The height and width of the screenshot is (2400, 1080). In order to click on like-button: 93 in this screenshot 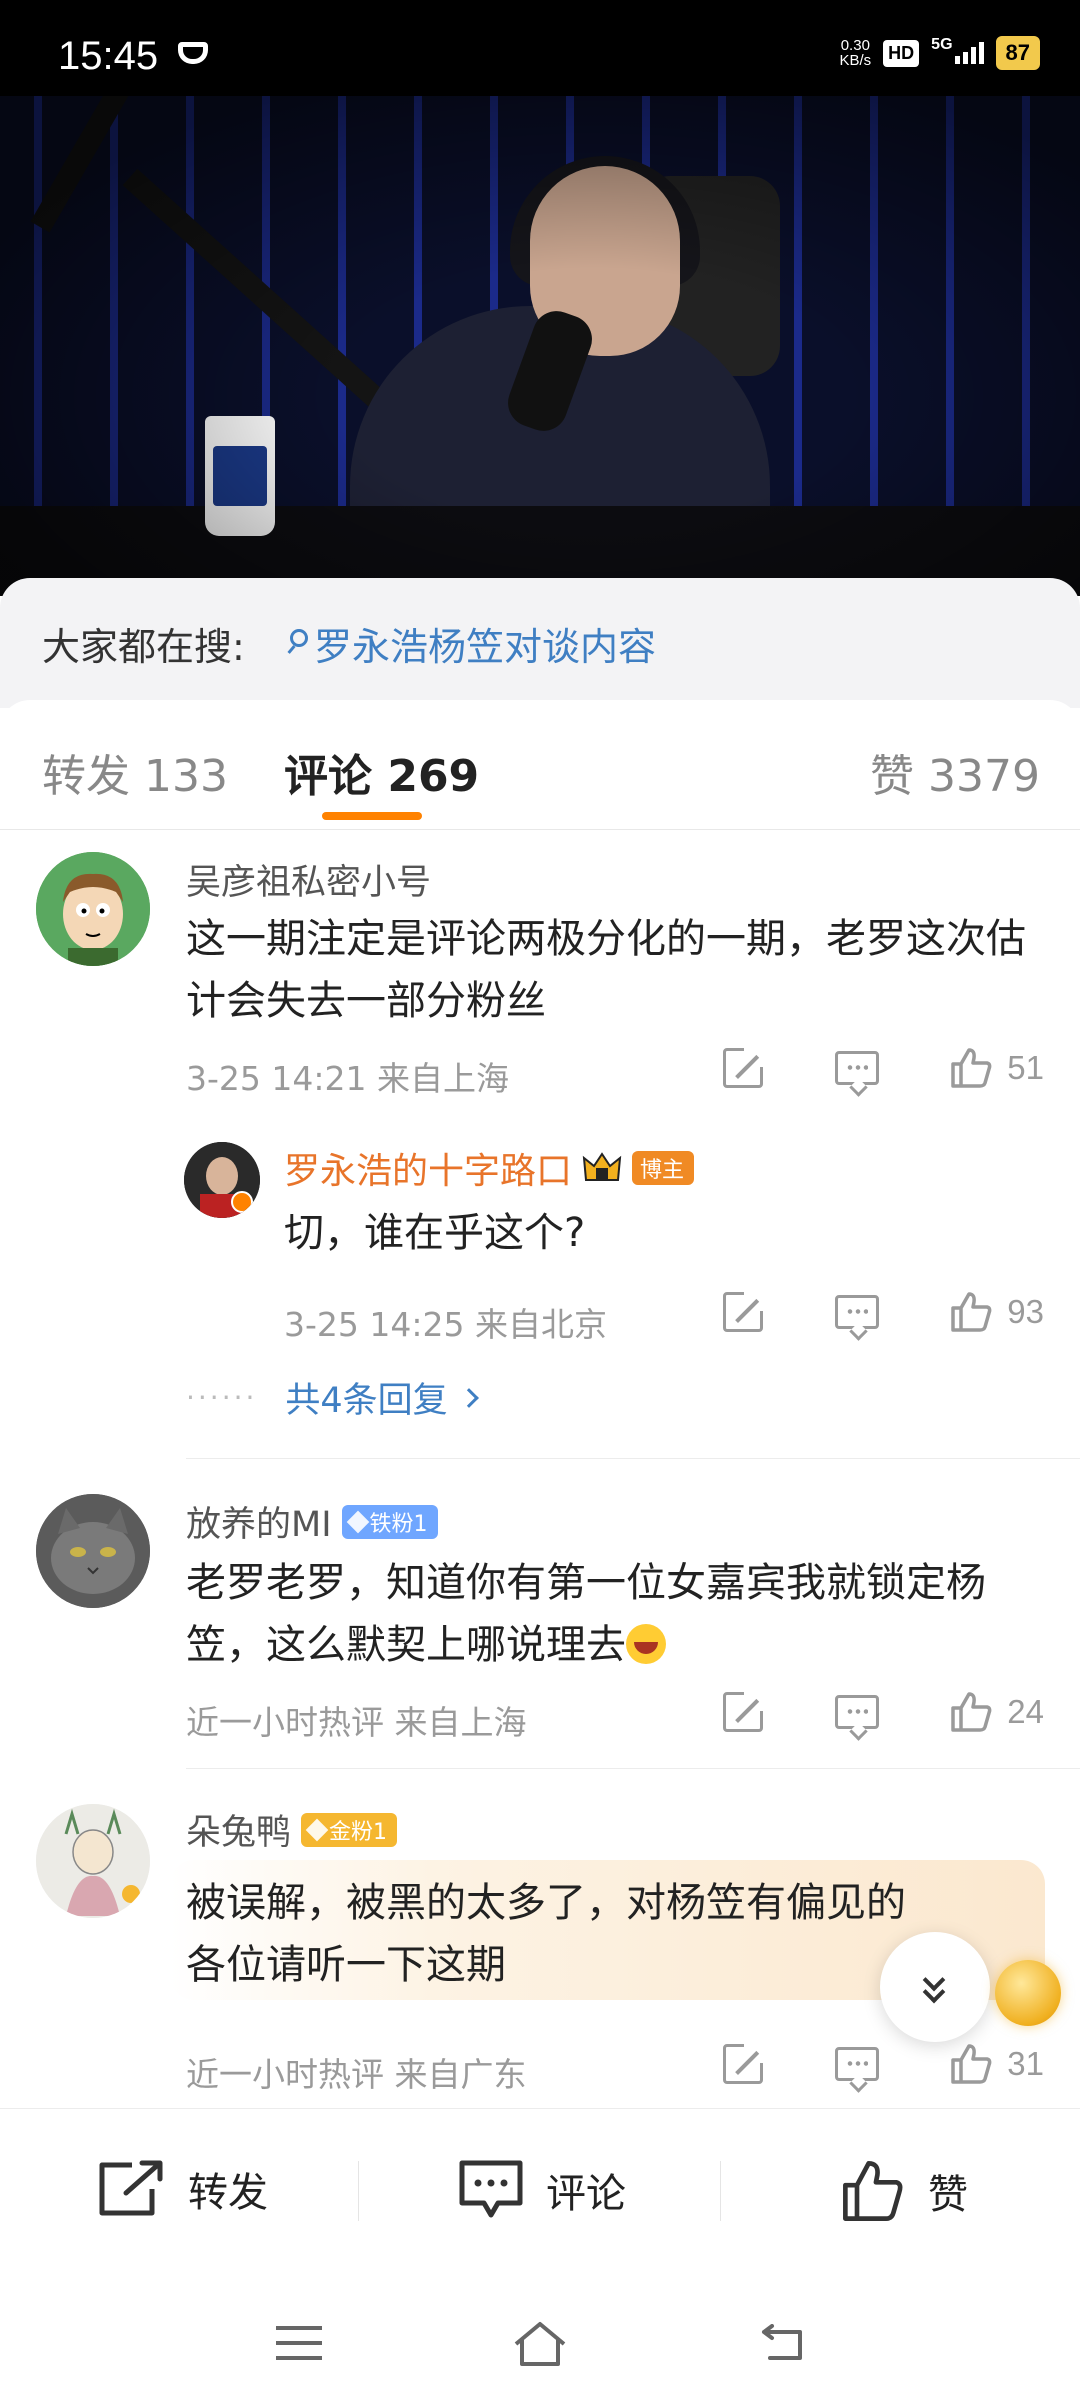, I will do `click(996, 1312)`.